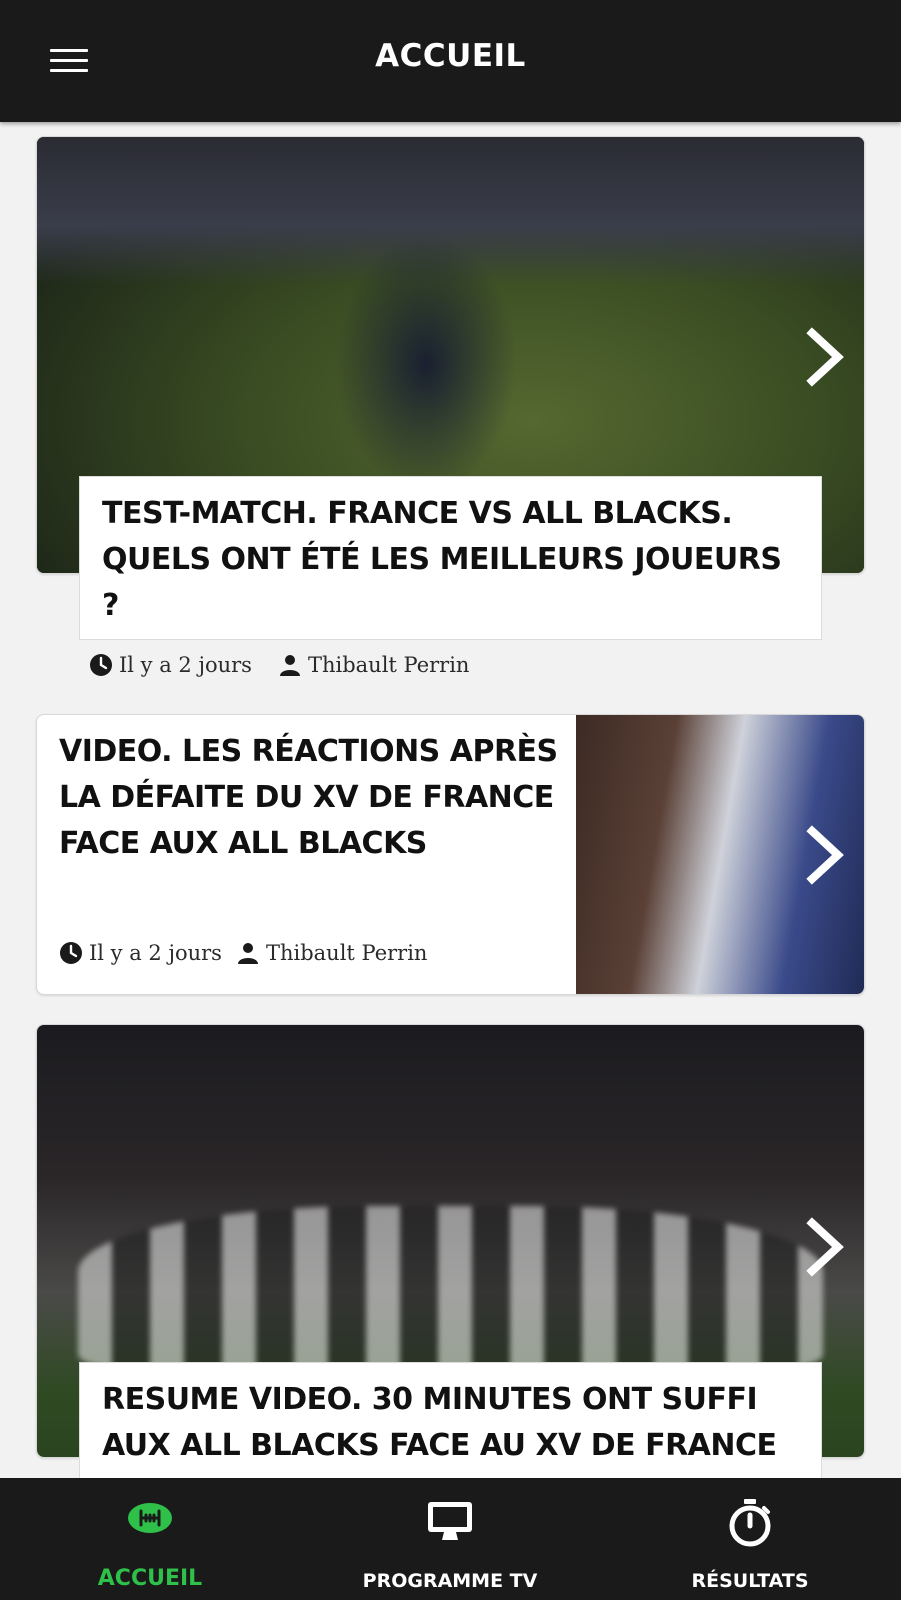  What do you see at coordinates (388, 665) in the screenshot?
I see `article-1-author: Thibault Perrin` at bounding box center [388, 665].